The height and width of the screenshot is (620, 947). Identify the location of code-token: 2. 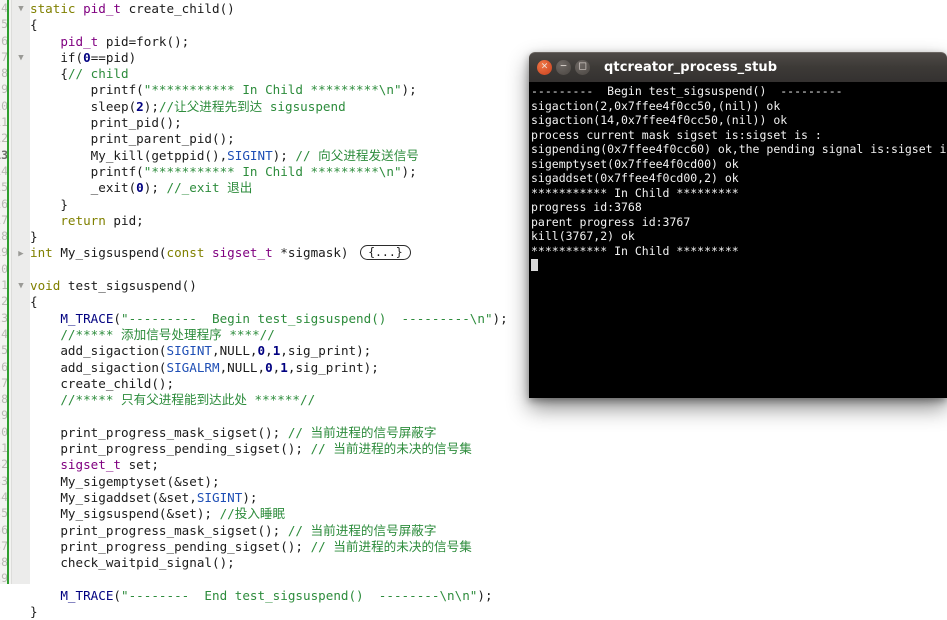
(140, 106).